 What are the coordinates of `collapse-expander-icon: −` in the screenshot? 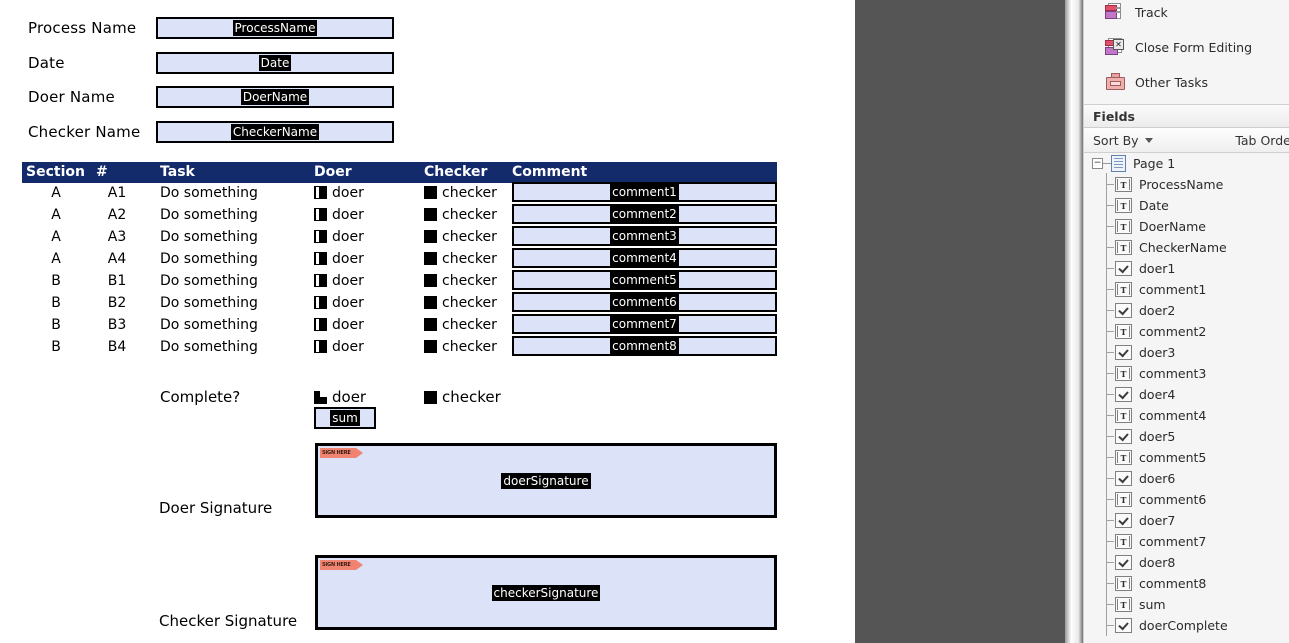 It's located at (1097, 163).